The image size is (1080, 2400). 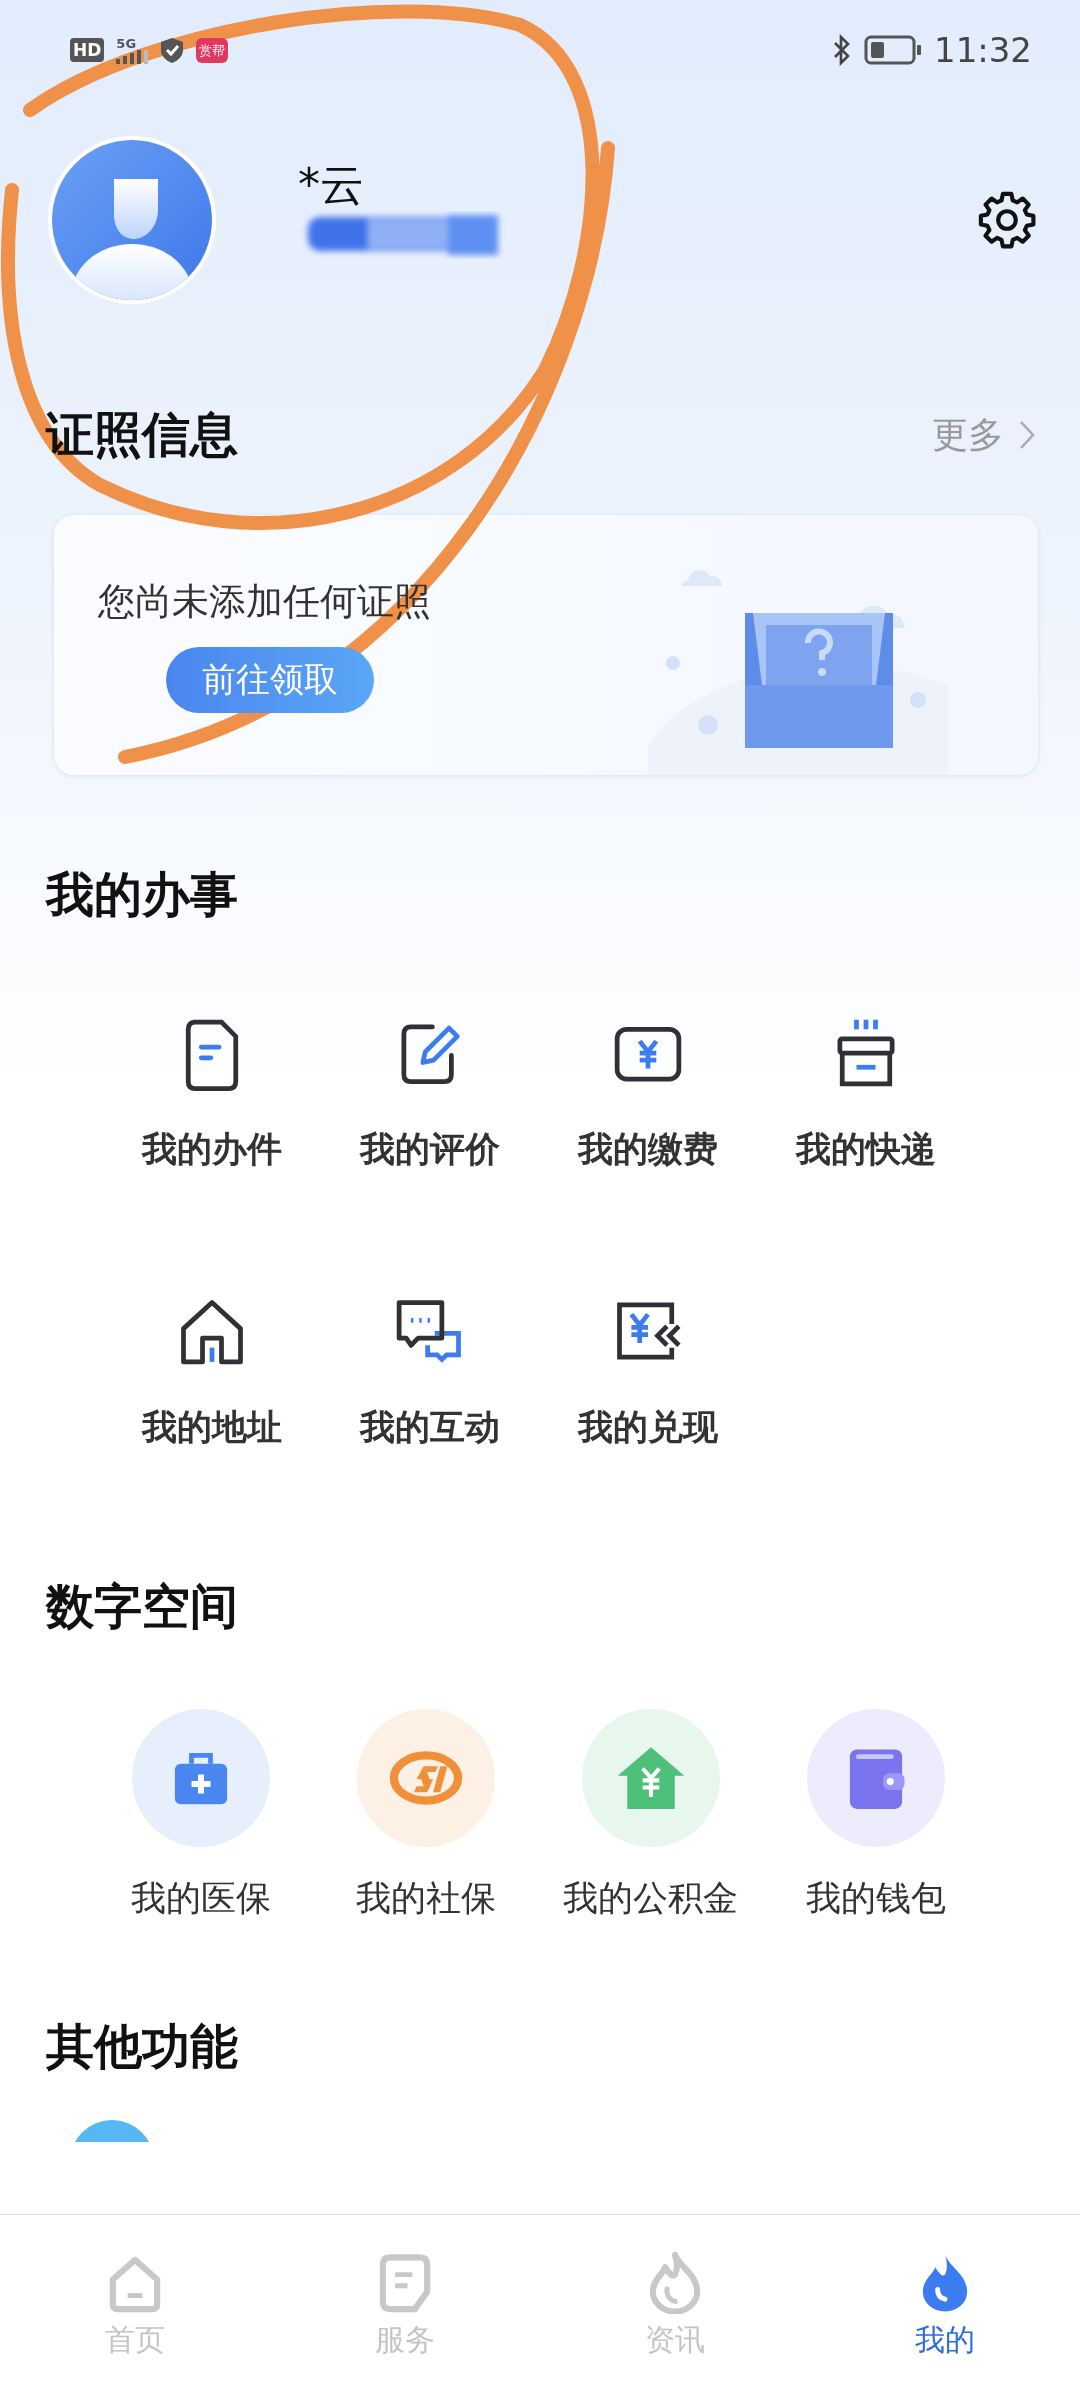 I want to click on avatar, so click(x=132, y=220).